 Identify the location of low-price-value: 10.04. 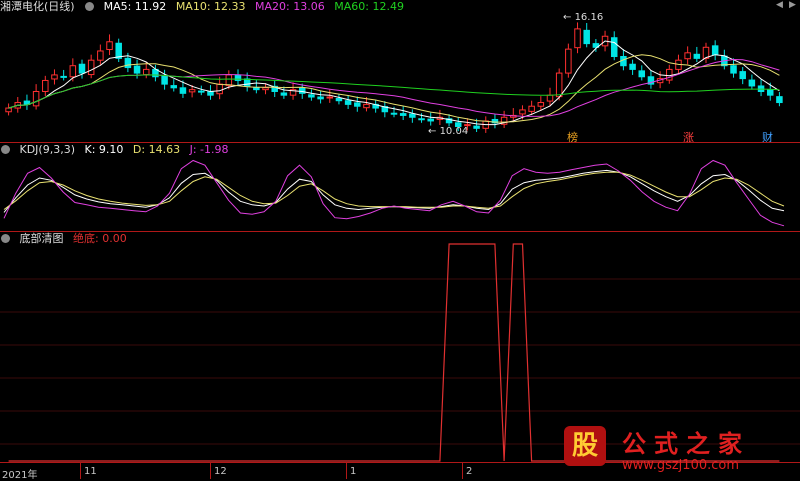
(454, 131).